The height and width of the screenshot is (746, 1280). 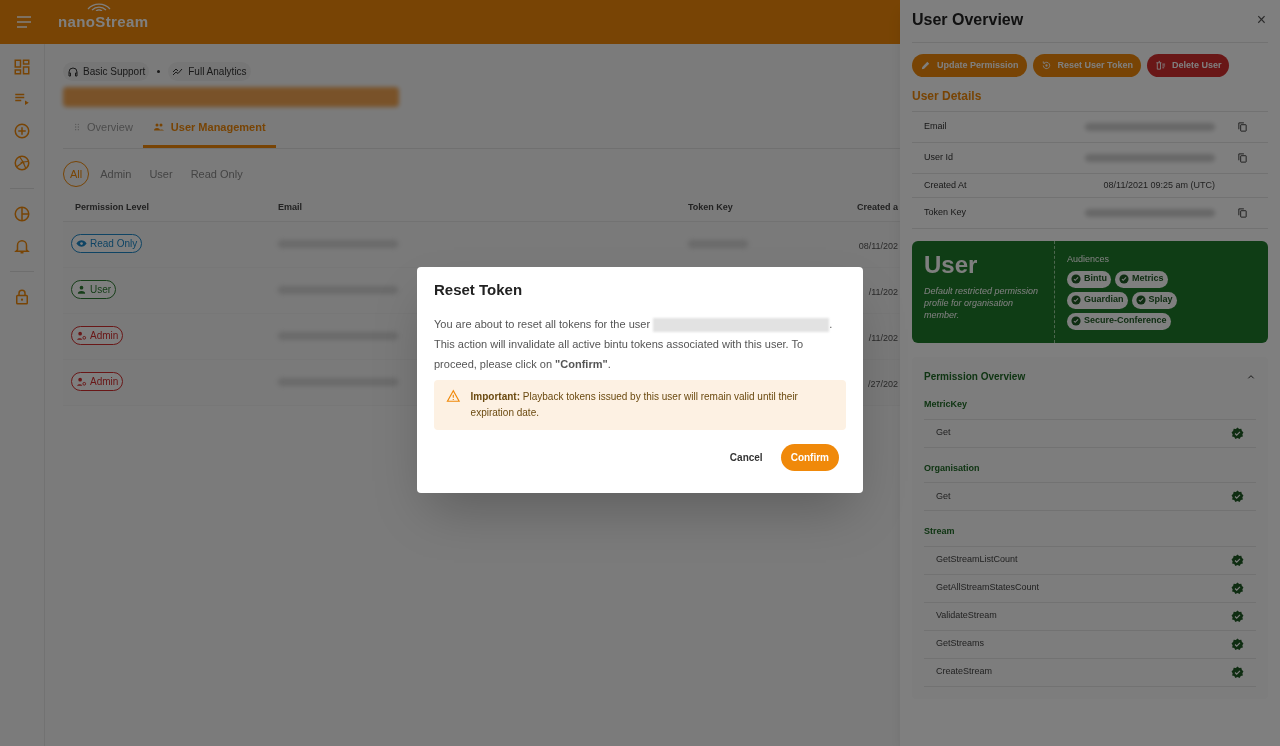 What do you see at coordinates (22, 214) in the screenshot?
I see `pie-chart-icon` at bounding box center [22, 214].